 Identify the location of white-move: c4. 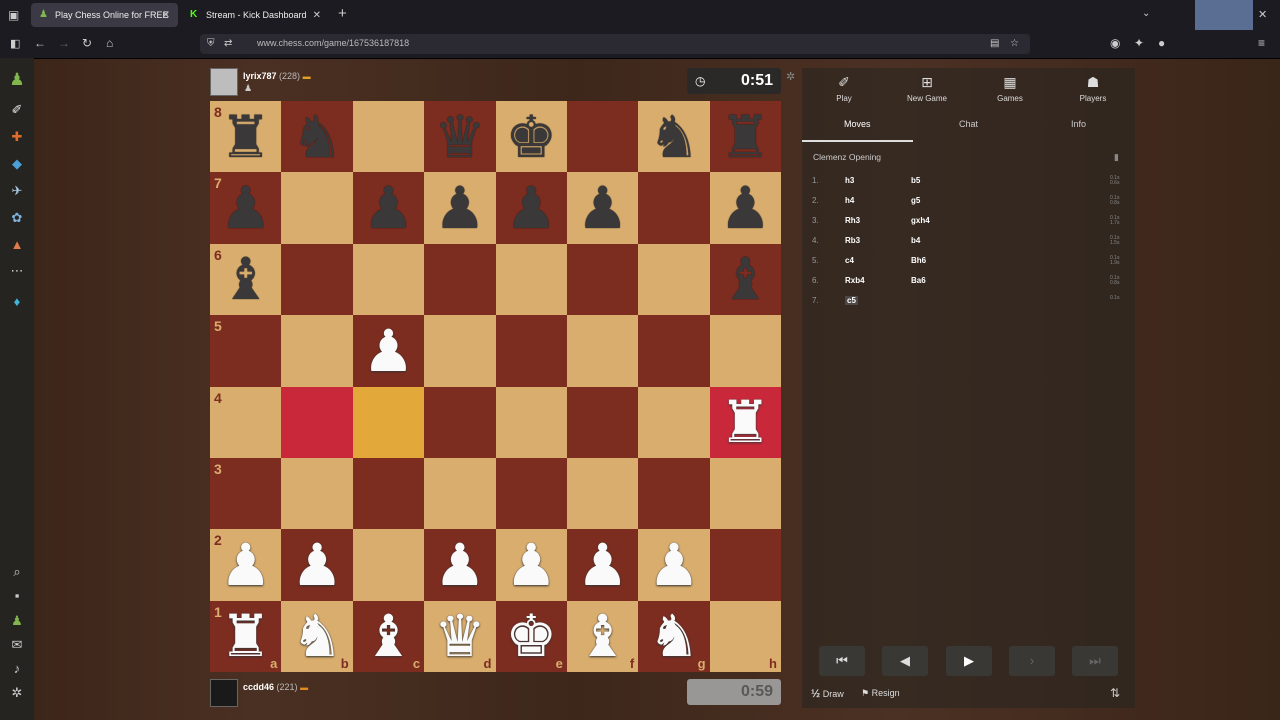
(849, 260).